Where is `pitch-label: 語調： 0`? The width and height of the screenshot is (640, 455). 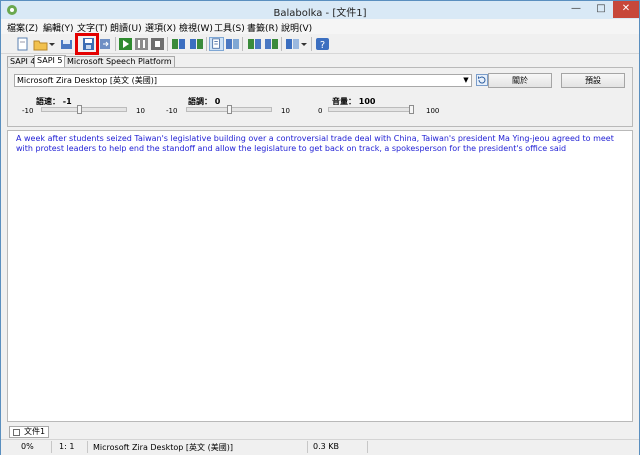 pitch-label: 語調： 0 is located at coordinates (204, 101).